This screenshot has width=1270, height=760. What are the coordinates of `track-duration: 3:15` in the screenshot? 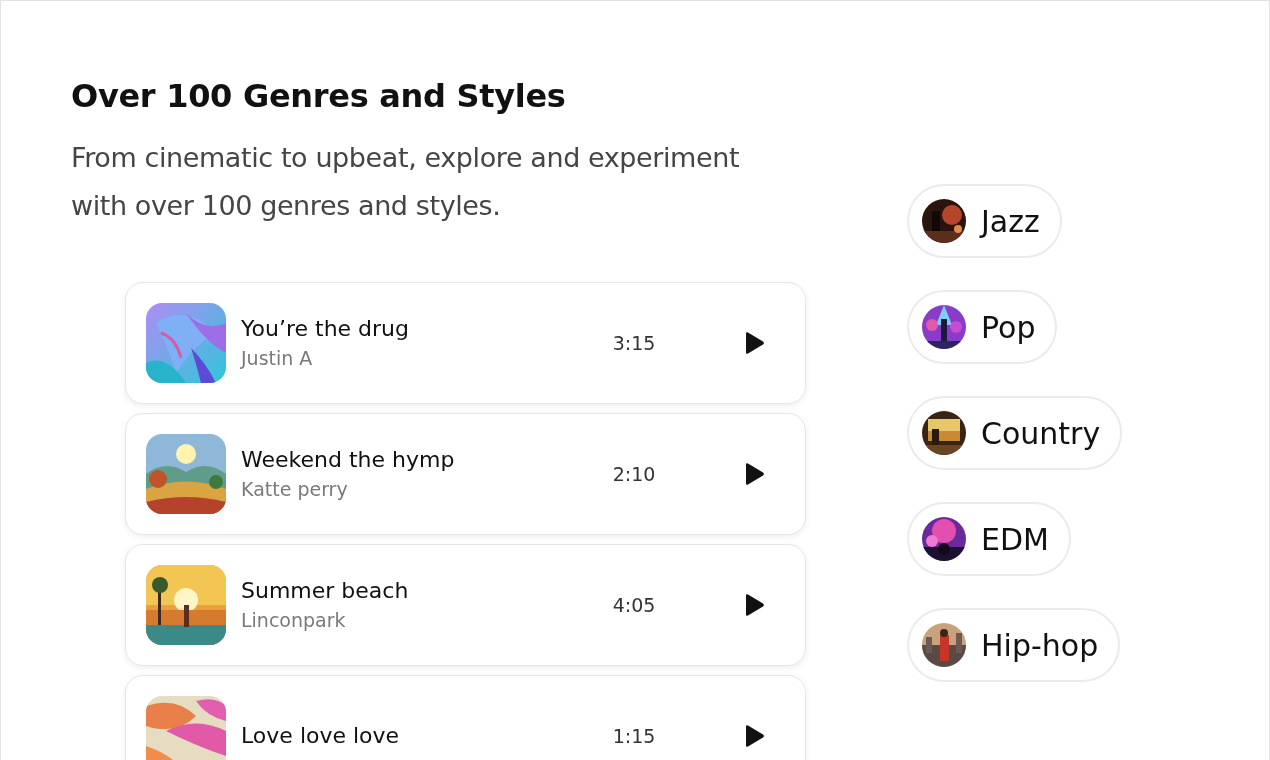 It's located at (634, 343).